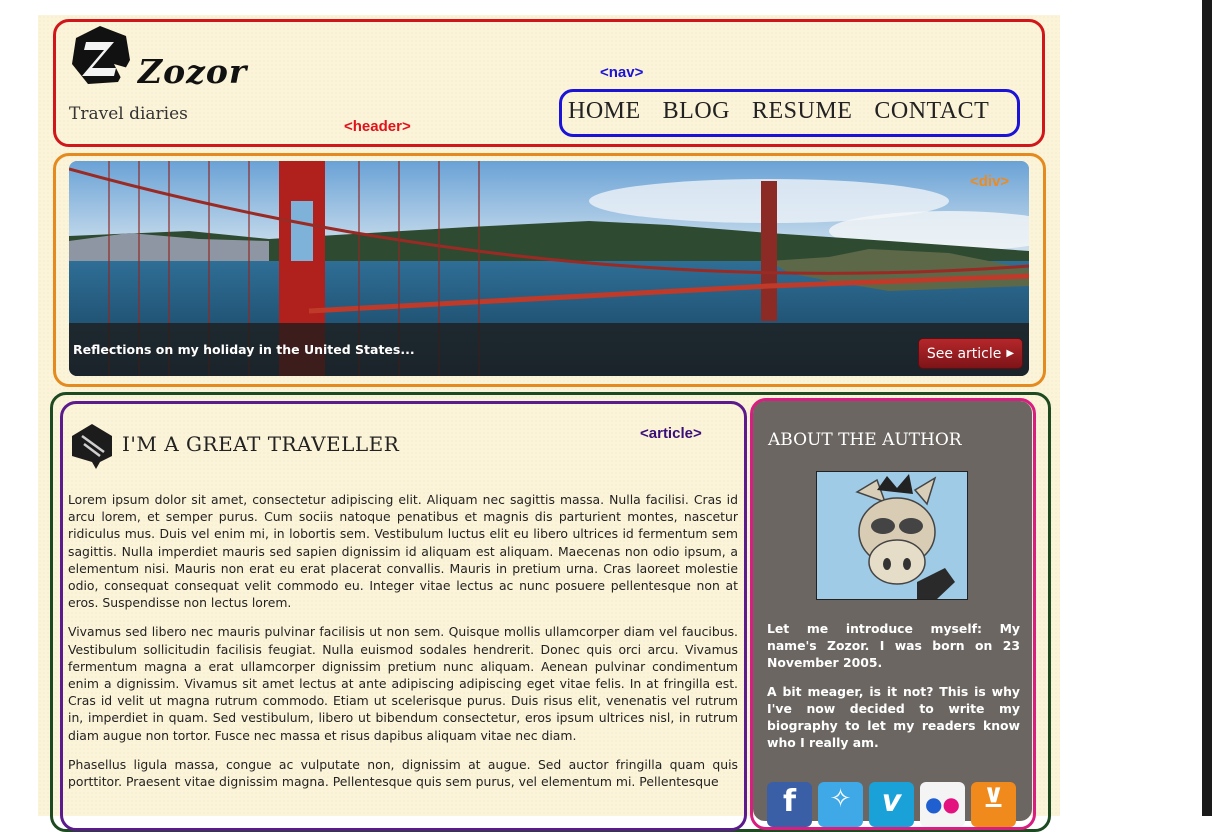  Describe the element at coordinates (377, 126) in the screenshot. I see `header-tag-label: <header>` at that location.